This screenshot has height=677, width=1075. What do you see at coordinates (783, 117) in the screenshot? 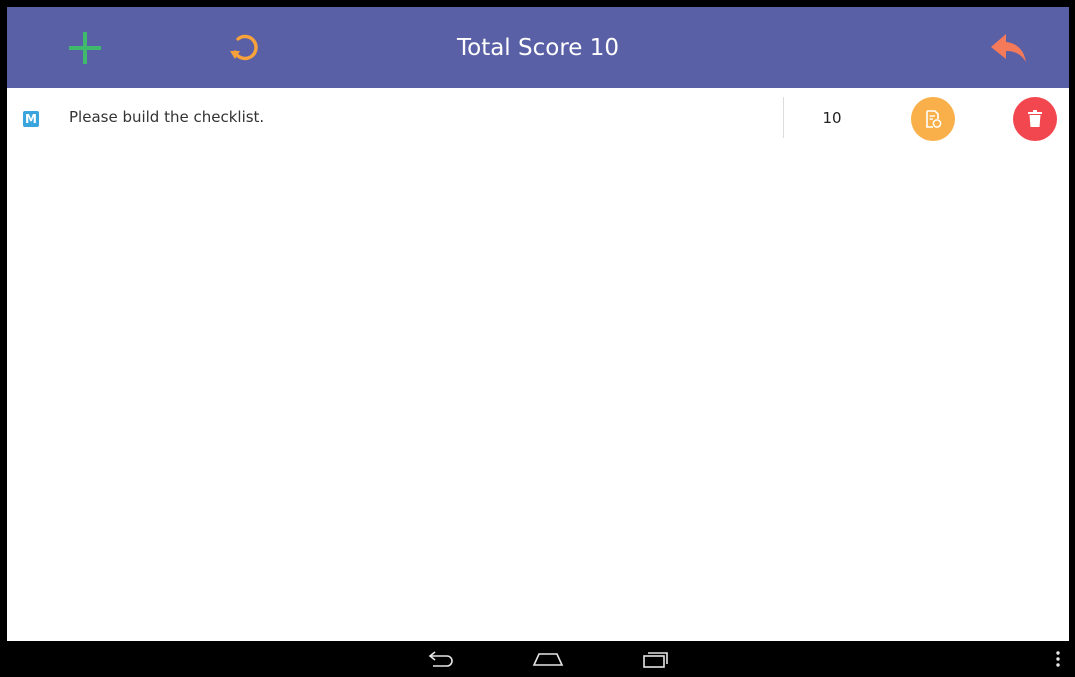
I see `divider` at bounding box center [783, 117].